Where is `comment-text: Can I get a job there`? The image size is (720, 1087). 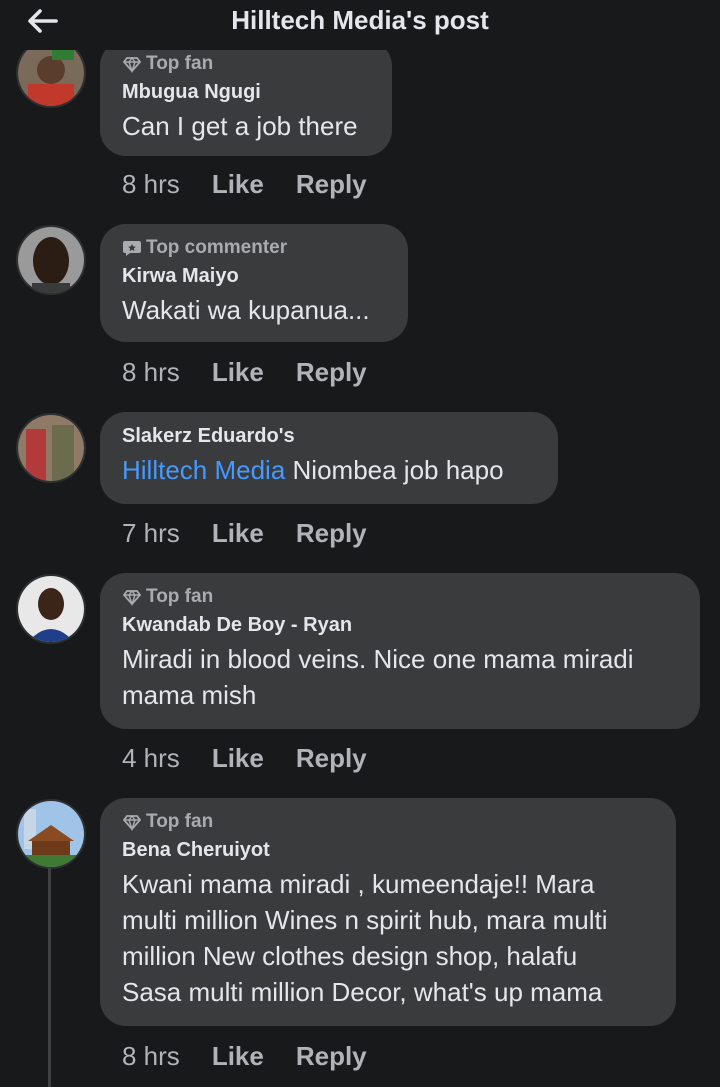 comment-text: Can I get a job there is located at coordinates (240, 126).